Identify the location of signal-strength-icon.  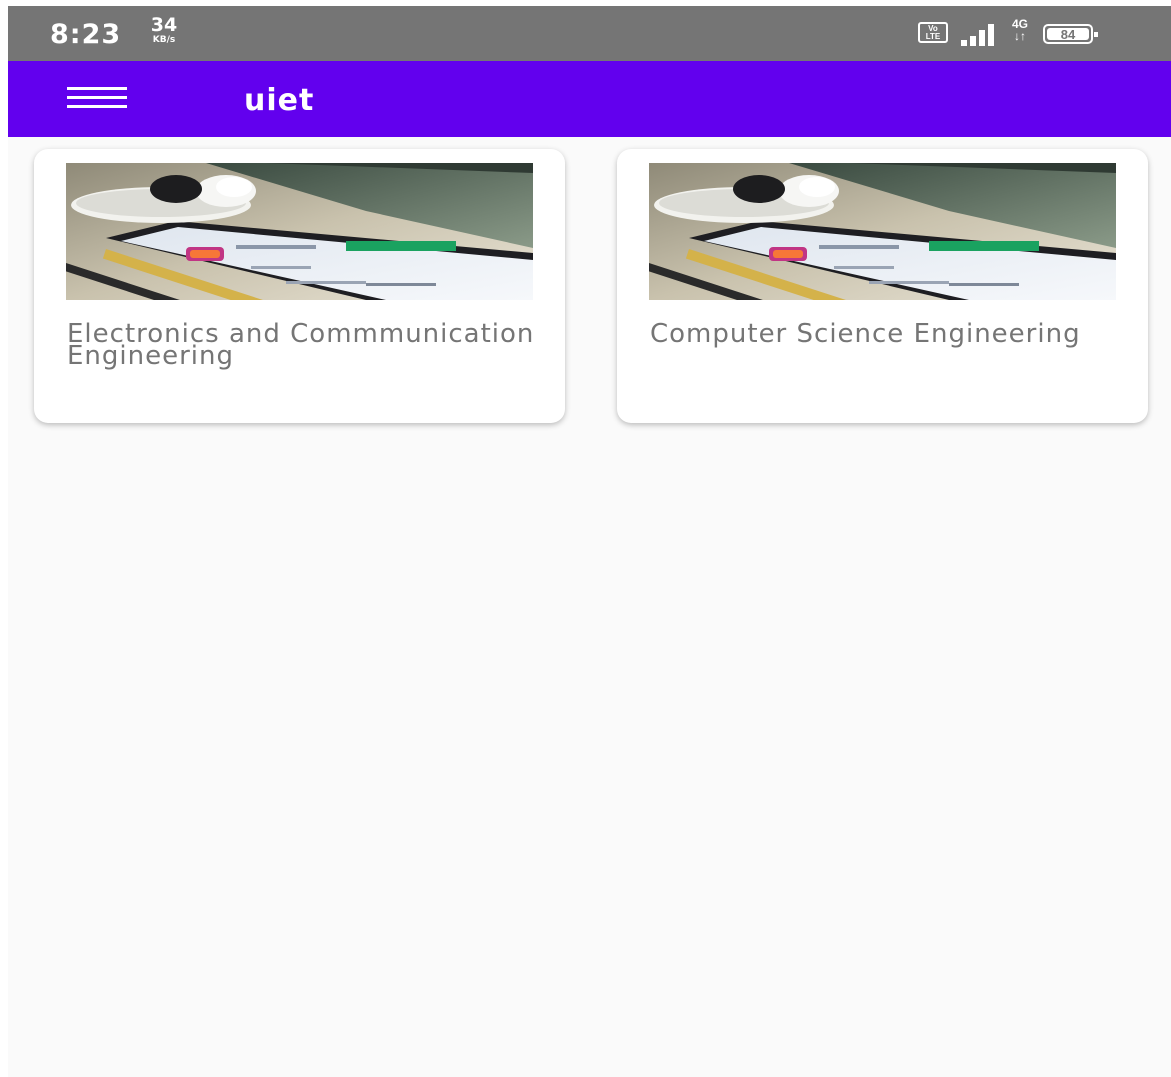
(981, 34).